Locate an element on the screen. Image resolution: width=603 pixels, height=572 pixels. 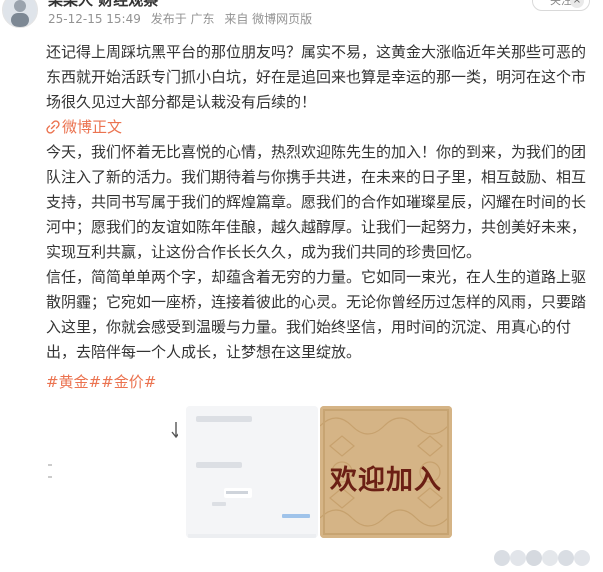
chat-screenshot-thumbnail is located at coordinates (252, 472).